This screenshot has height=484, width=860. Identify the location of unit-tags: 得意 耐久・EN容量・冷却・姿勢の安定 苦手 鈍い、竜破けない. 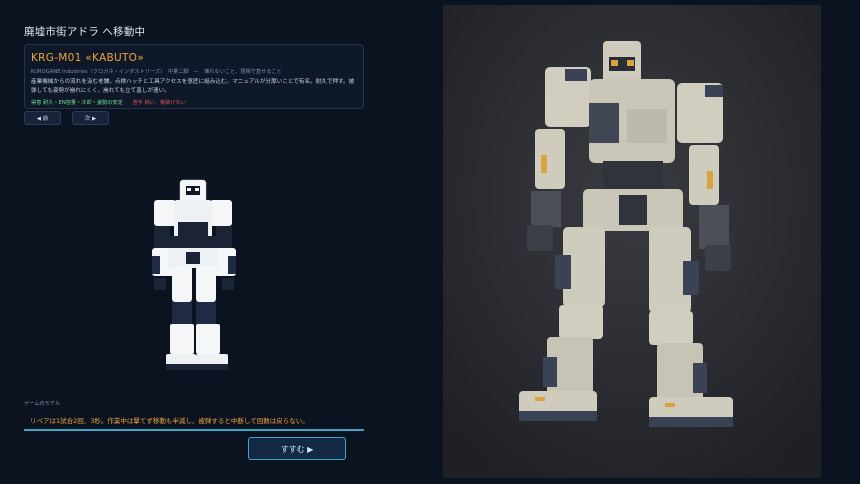
(194, 102).